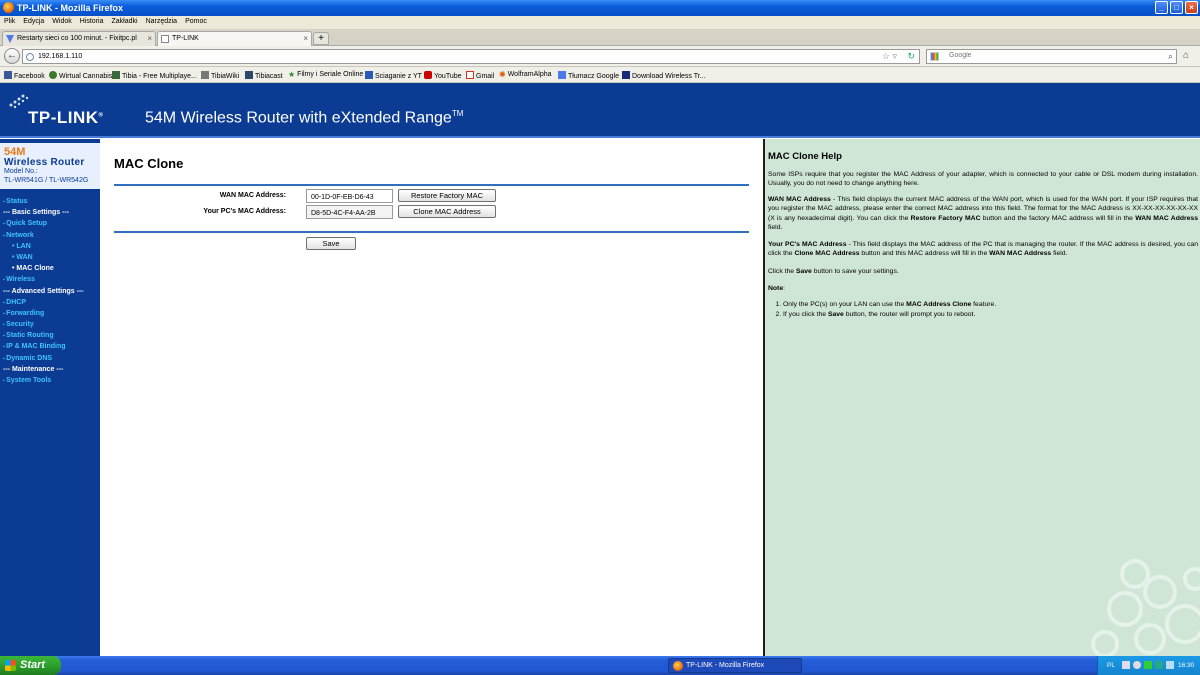 The image size is (1200, 675). I want to click on system-tray: PL 16:30, so click(1148, 665).